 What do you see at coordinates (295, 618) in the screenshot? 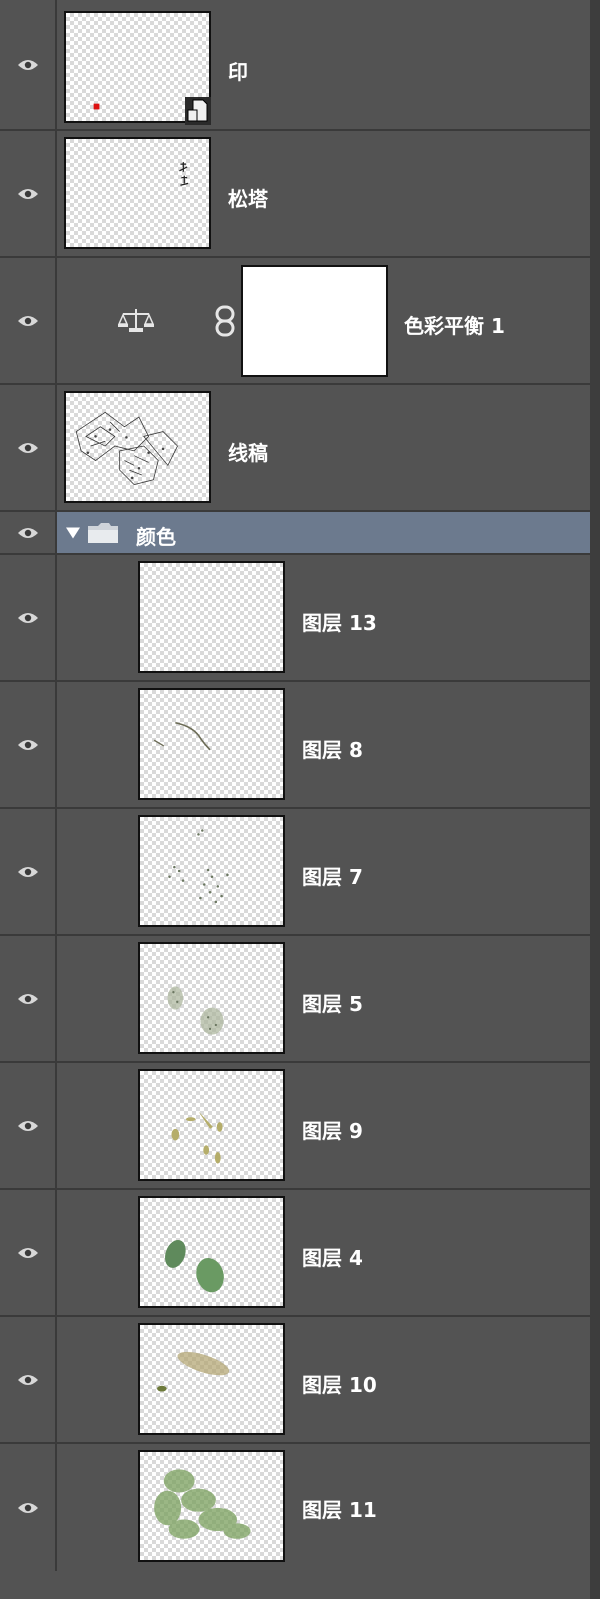
I see `layer-row-13: 图层 13` at bounding box center [295, 618].